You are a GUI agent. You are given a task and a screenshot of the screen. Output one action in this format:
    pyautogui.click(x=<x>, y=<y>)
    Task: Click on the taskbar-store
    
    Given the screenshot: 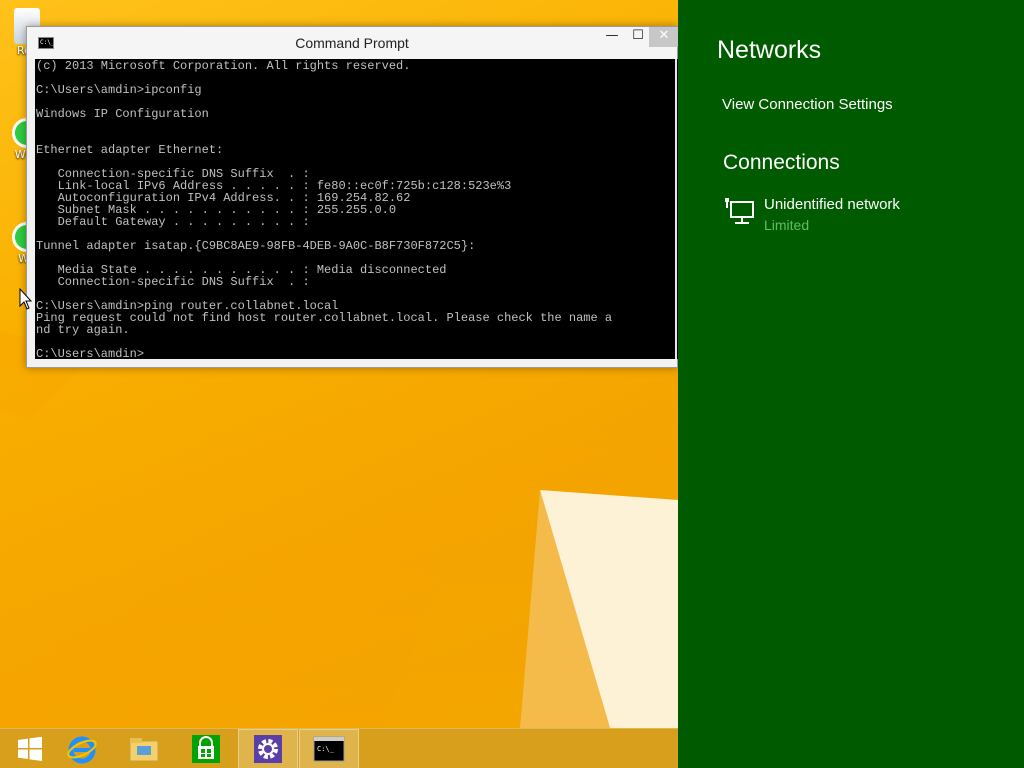 What is the action you would take?
    pyautogui.click(x=206, y=748)
    